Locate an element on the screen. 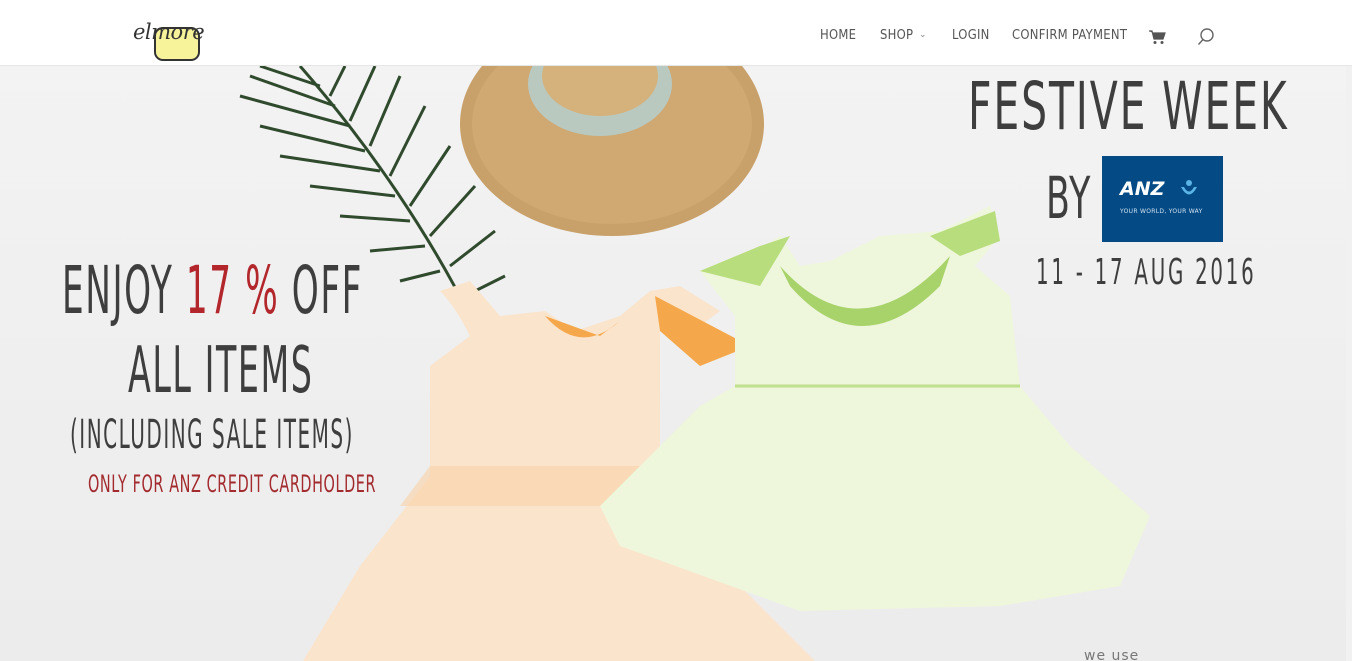  logo-text: elmore is located at coordinates (169, 32).